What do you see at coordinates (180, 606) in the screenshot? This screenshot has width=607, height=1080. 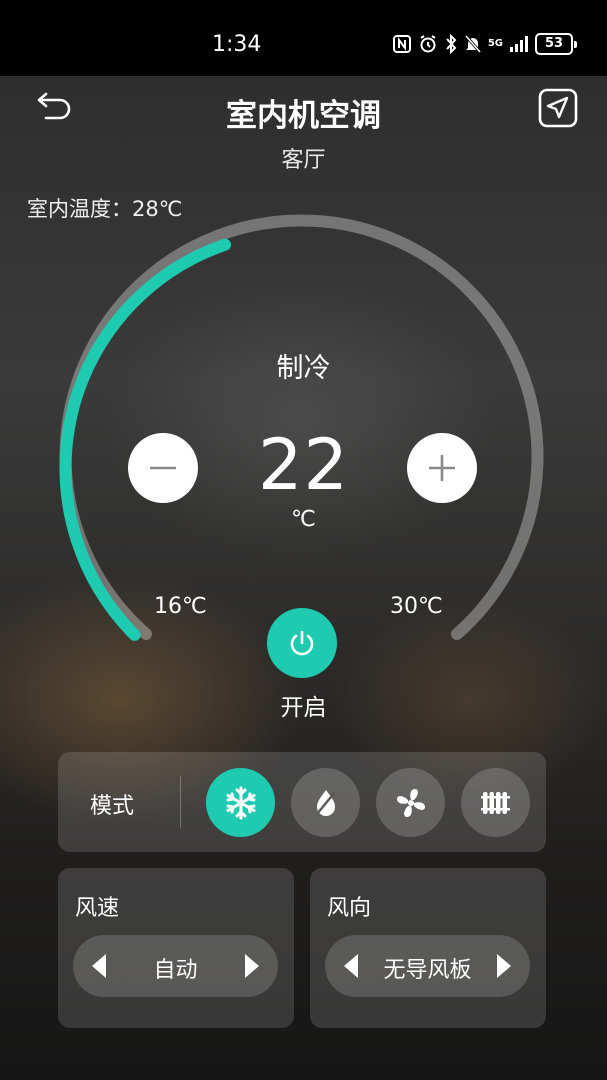 I see `min-temp-label: 16℃` at bounding box center [180, 606].